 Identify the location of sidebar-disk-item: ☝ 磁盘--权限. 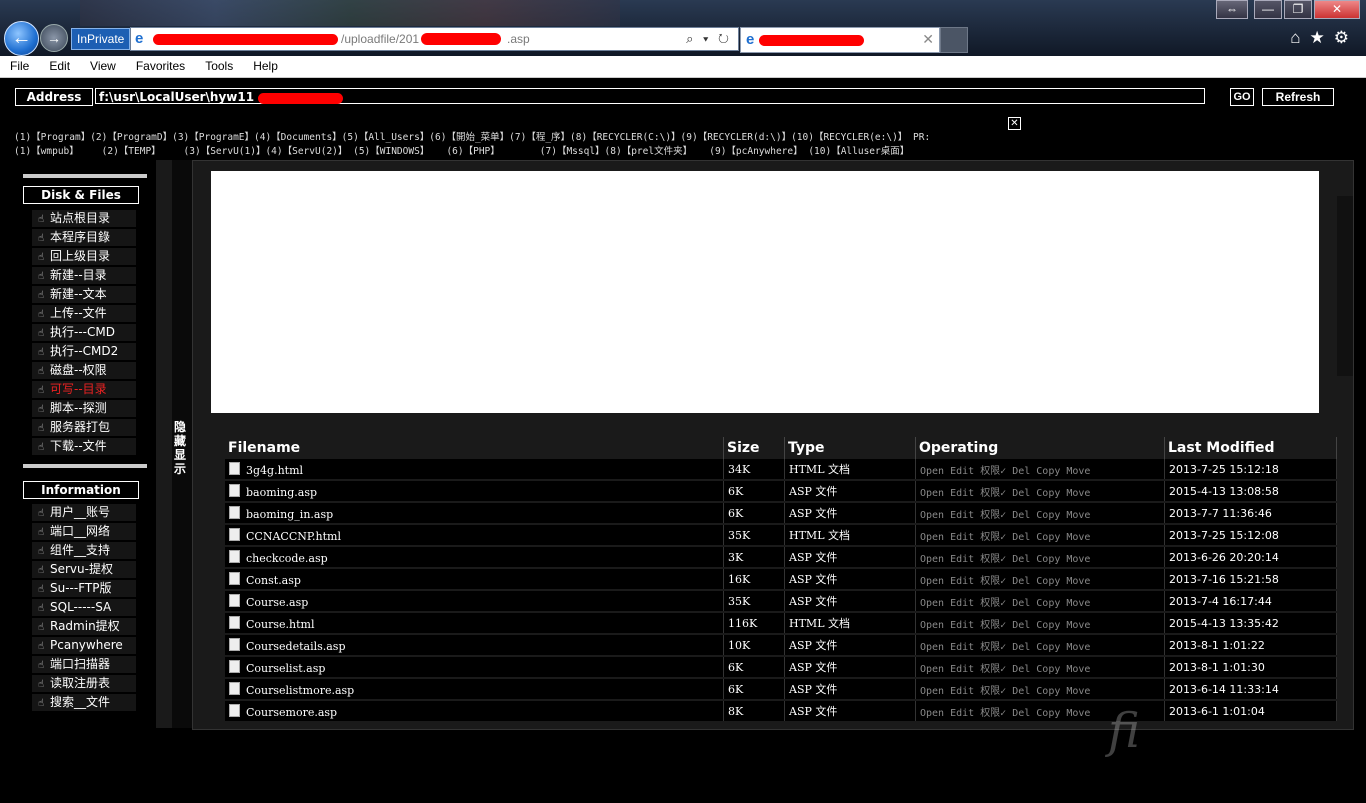
(84, 370).